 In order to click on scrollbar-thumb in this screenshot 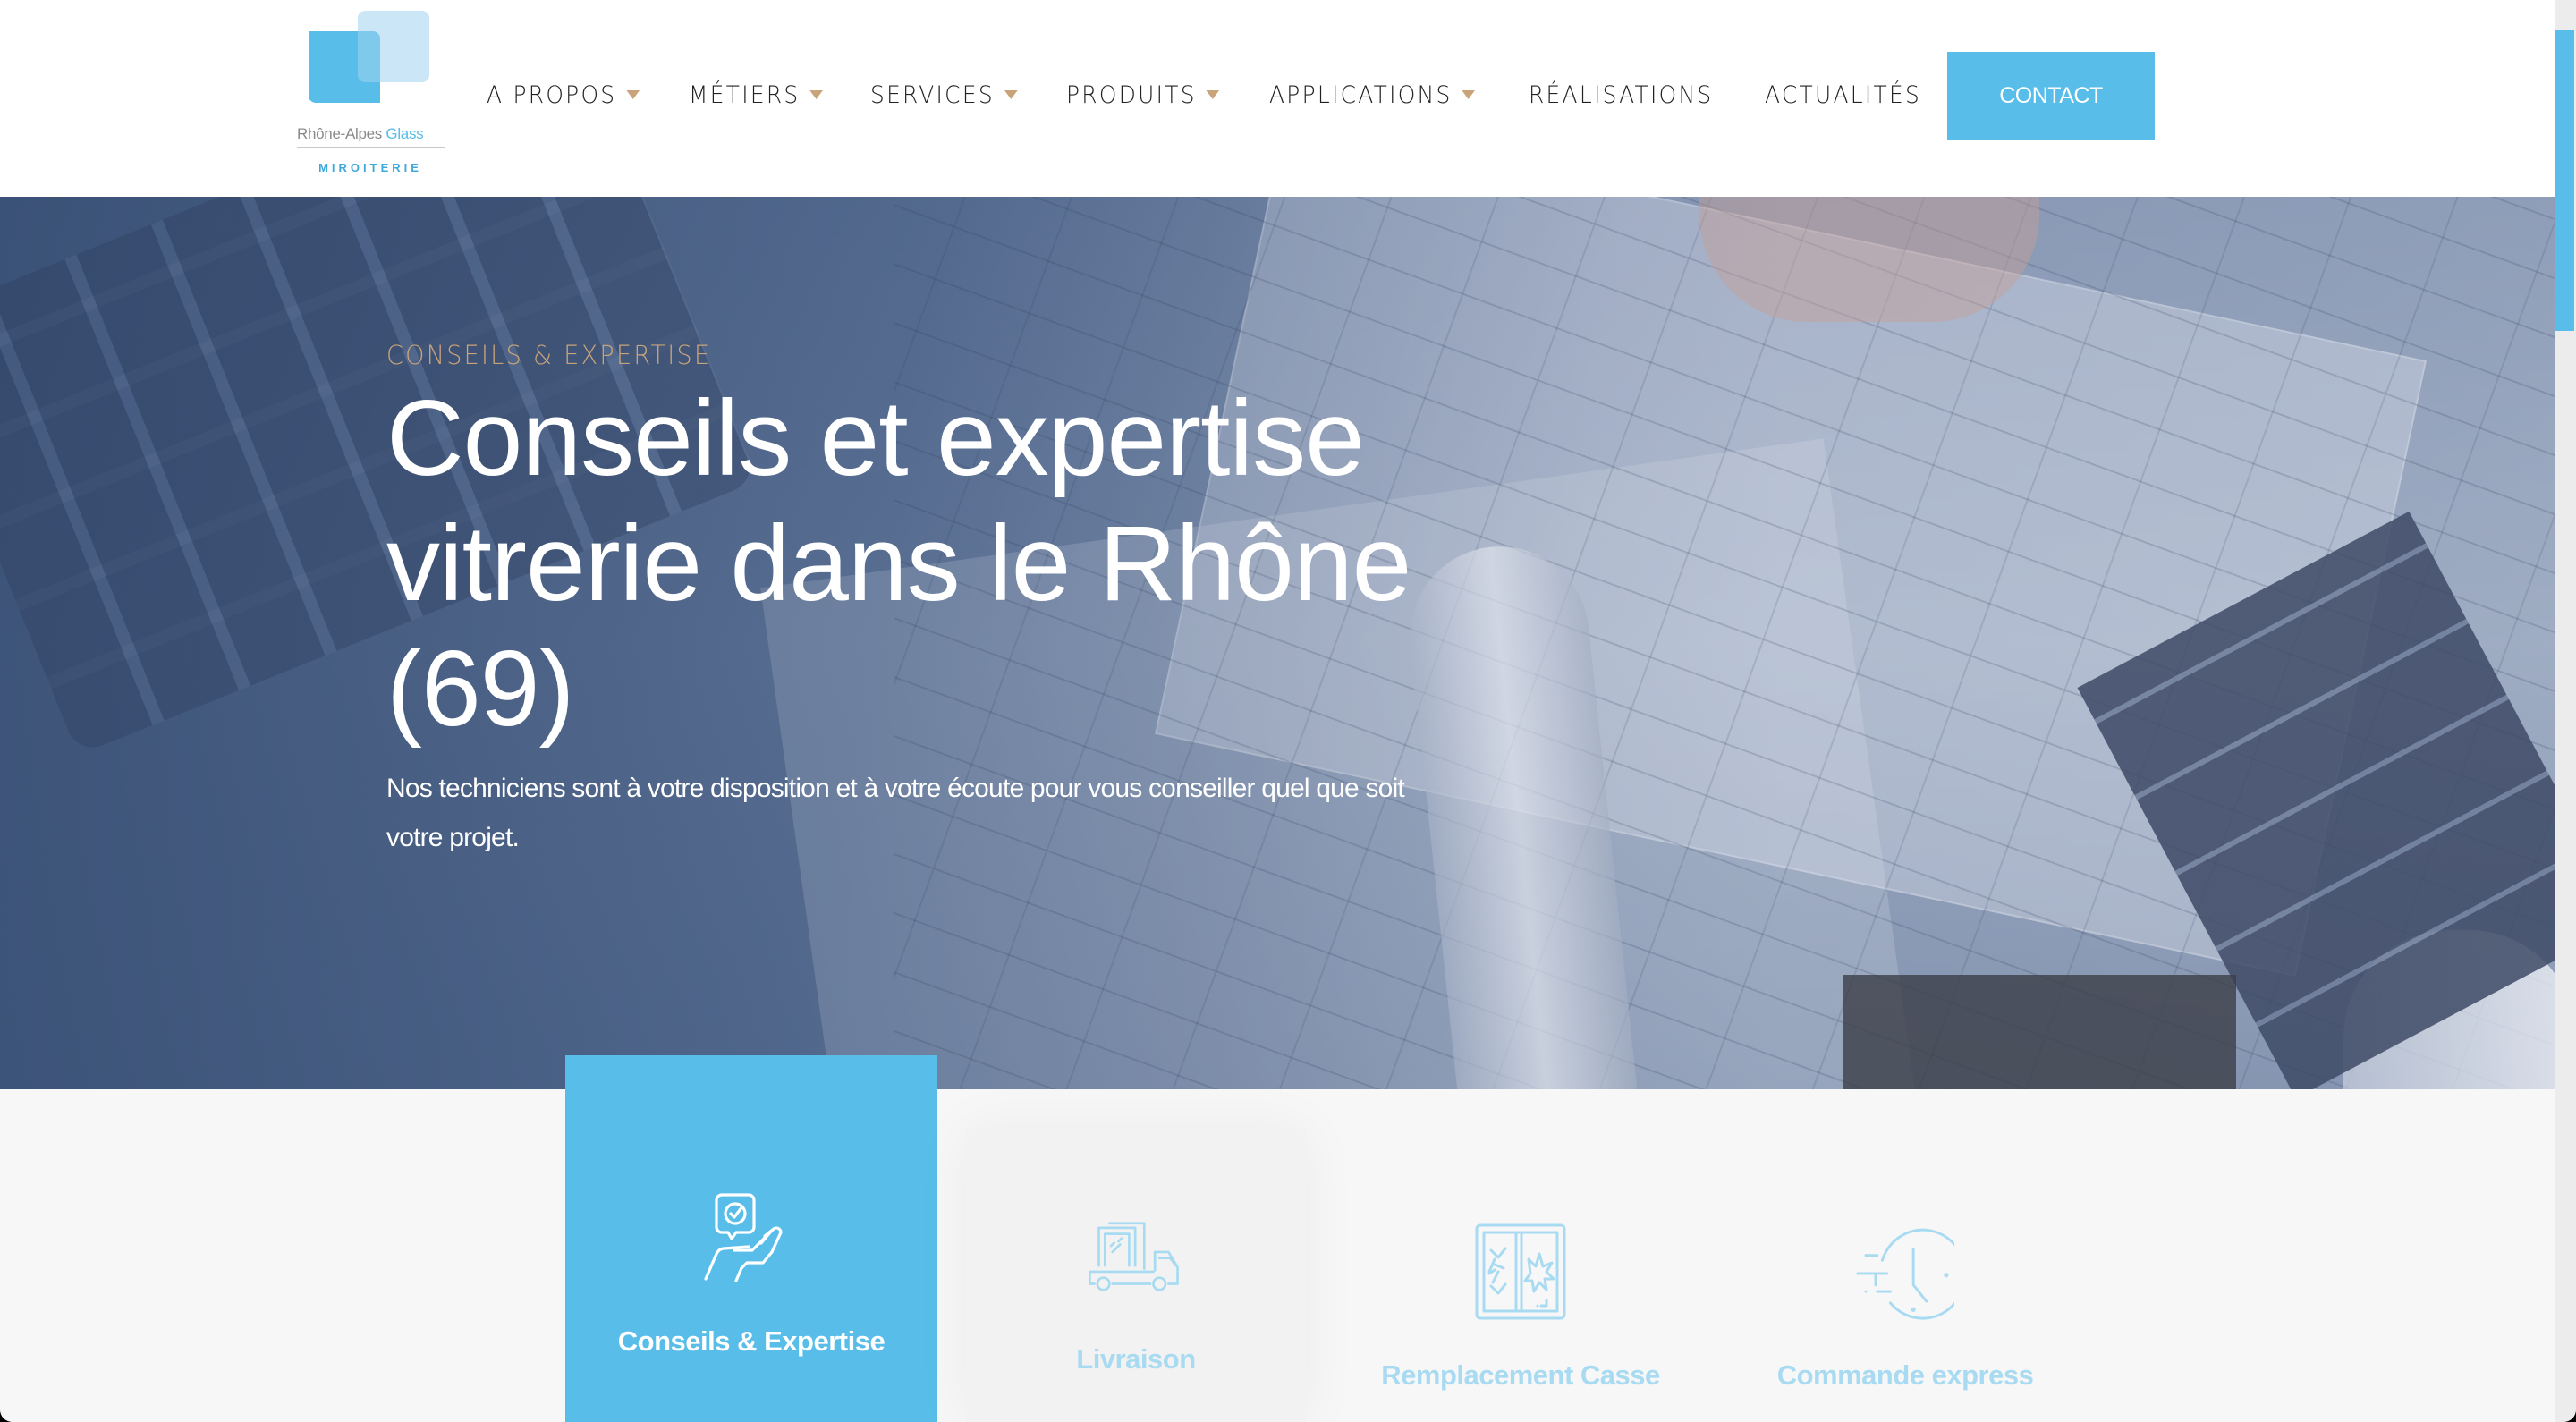, I will do `click(2564, 180)`.